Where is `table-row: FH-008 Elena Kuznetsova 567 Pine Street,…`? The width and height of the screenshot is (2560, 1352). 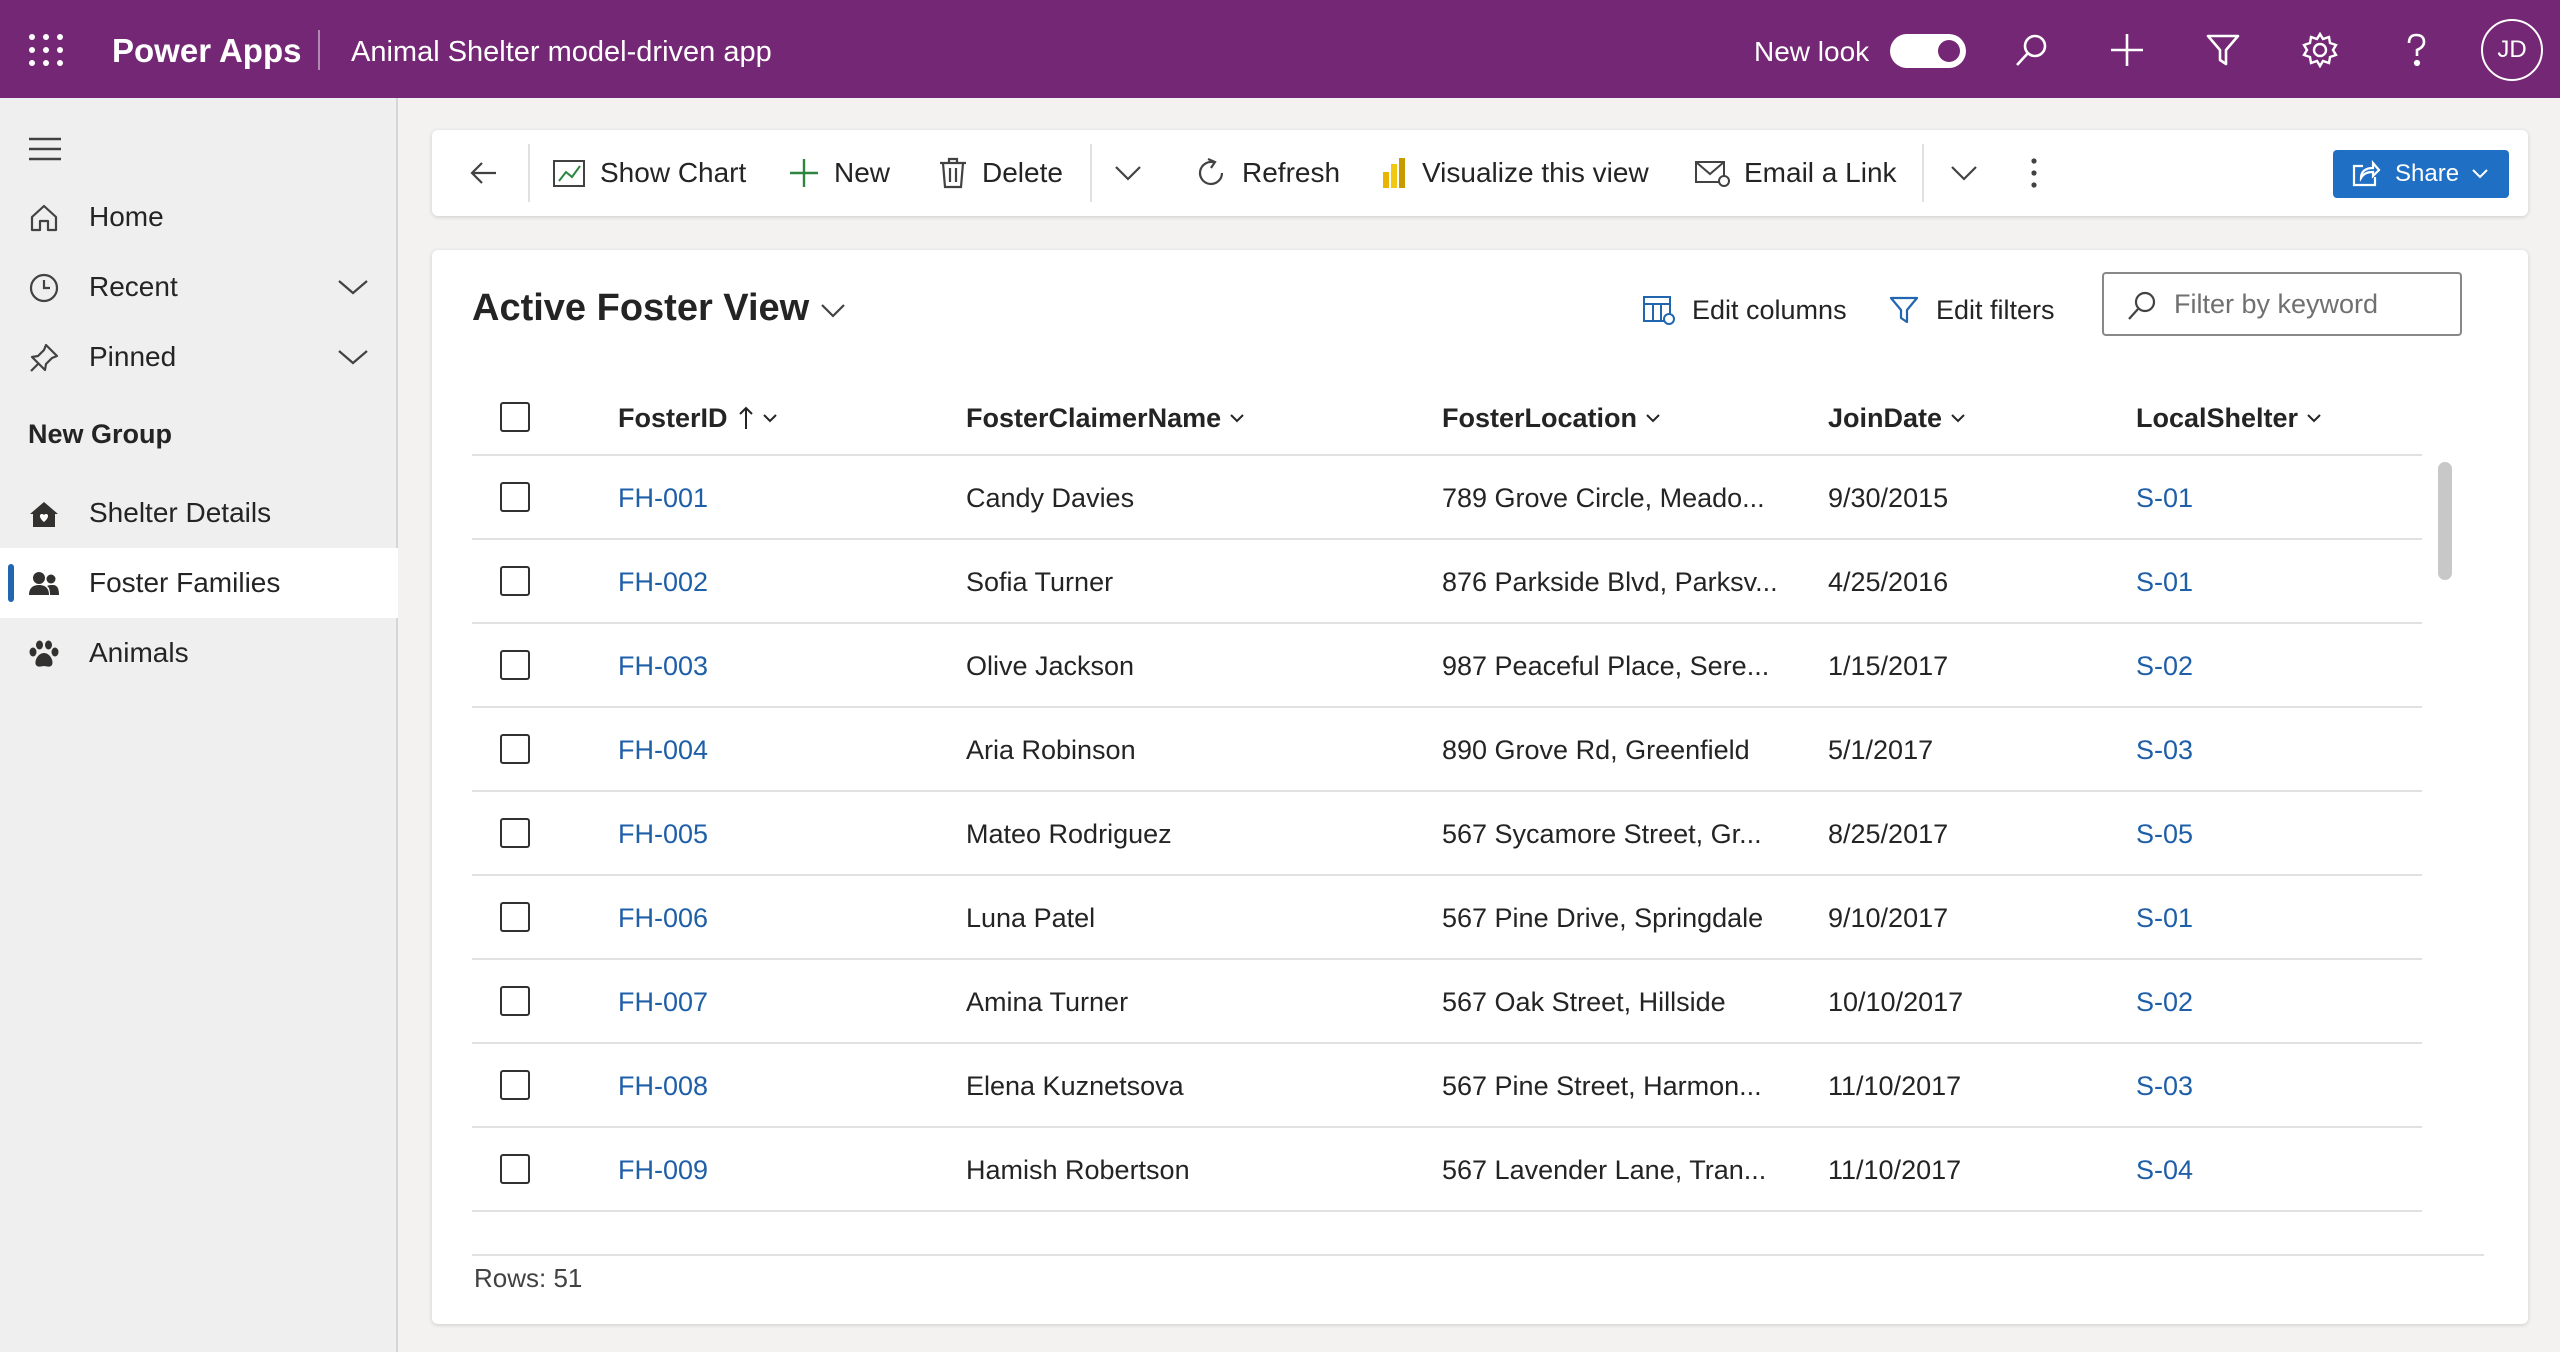 table-row: FH-008 Elena Kuznetsova 567 Pine Street,… is located at coordinates (1447, 1086).